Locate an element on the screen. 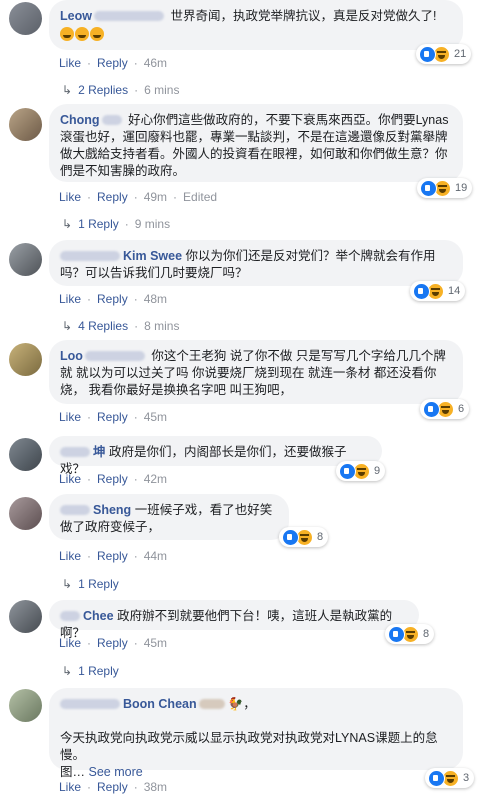 Image resolution: width=495 pixels, height=807 pixels. reaction-count: 14 is located at coordinates (454, 291).